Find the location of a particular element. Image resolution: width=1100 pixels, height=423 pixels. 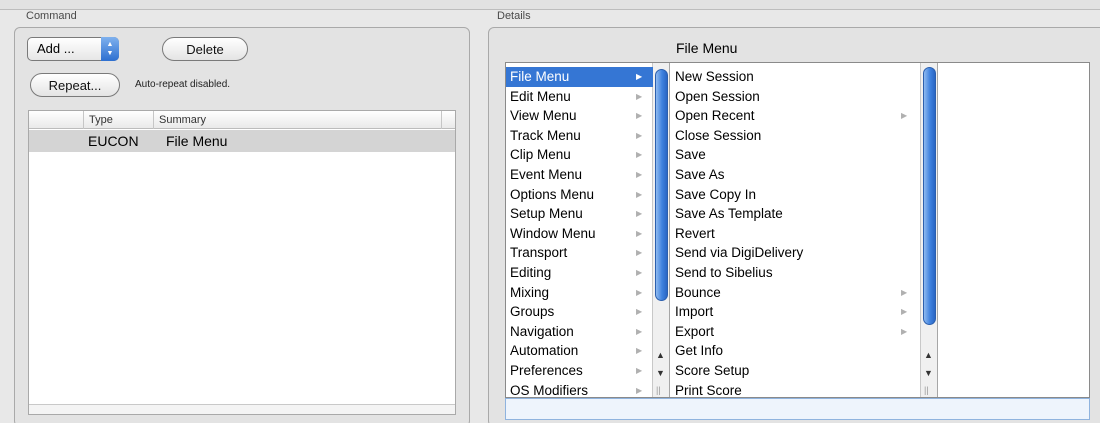

details-title: File Menu is located at coordinates (707, 48).